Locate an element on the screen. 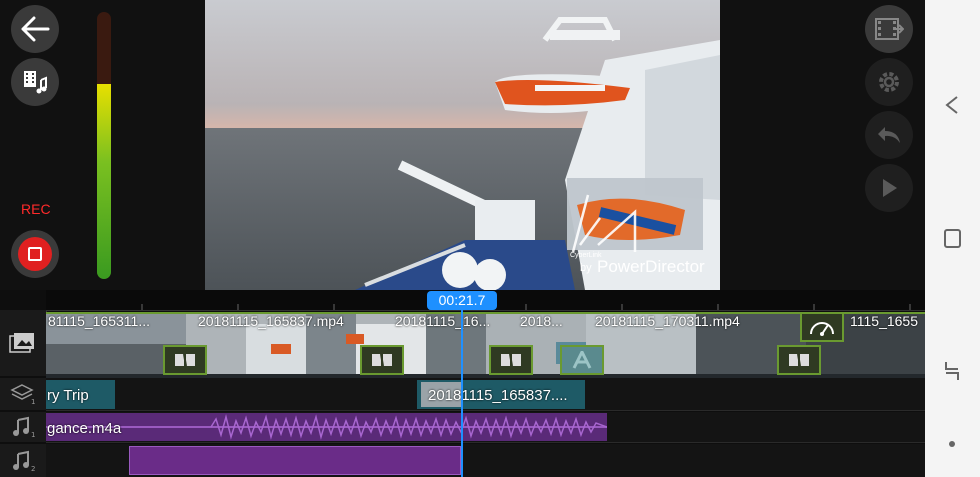 This screenshot has width=980, height=477. undo-icon is located at coordinates (889, 135).